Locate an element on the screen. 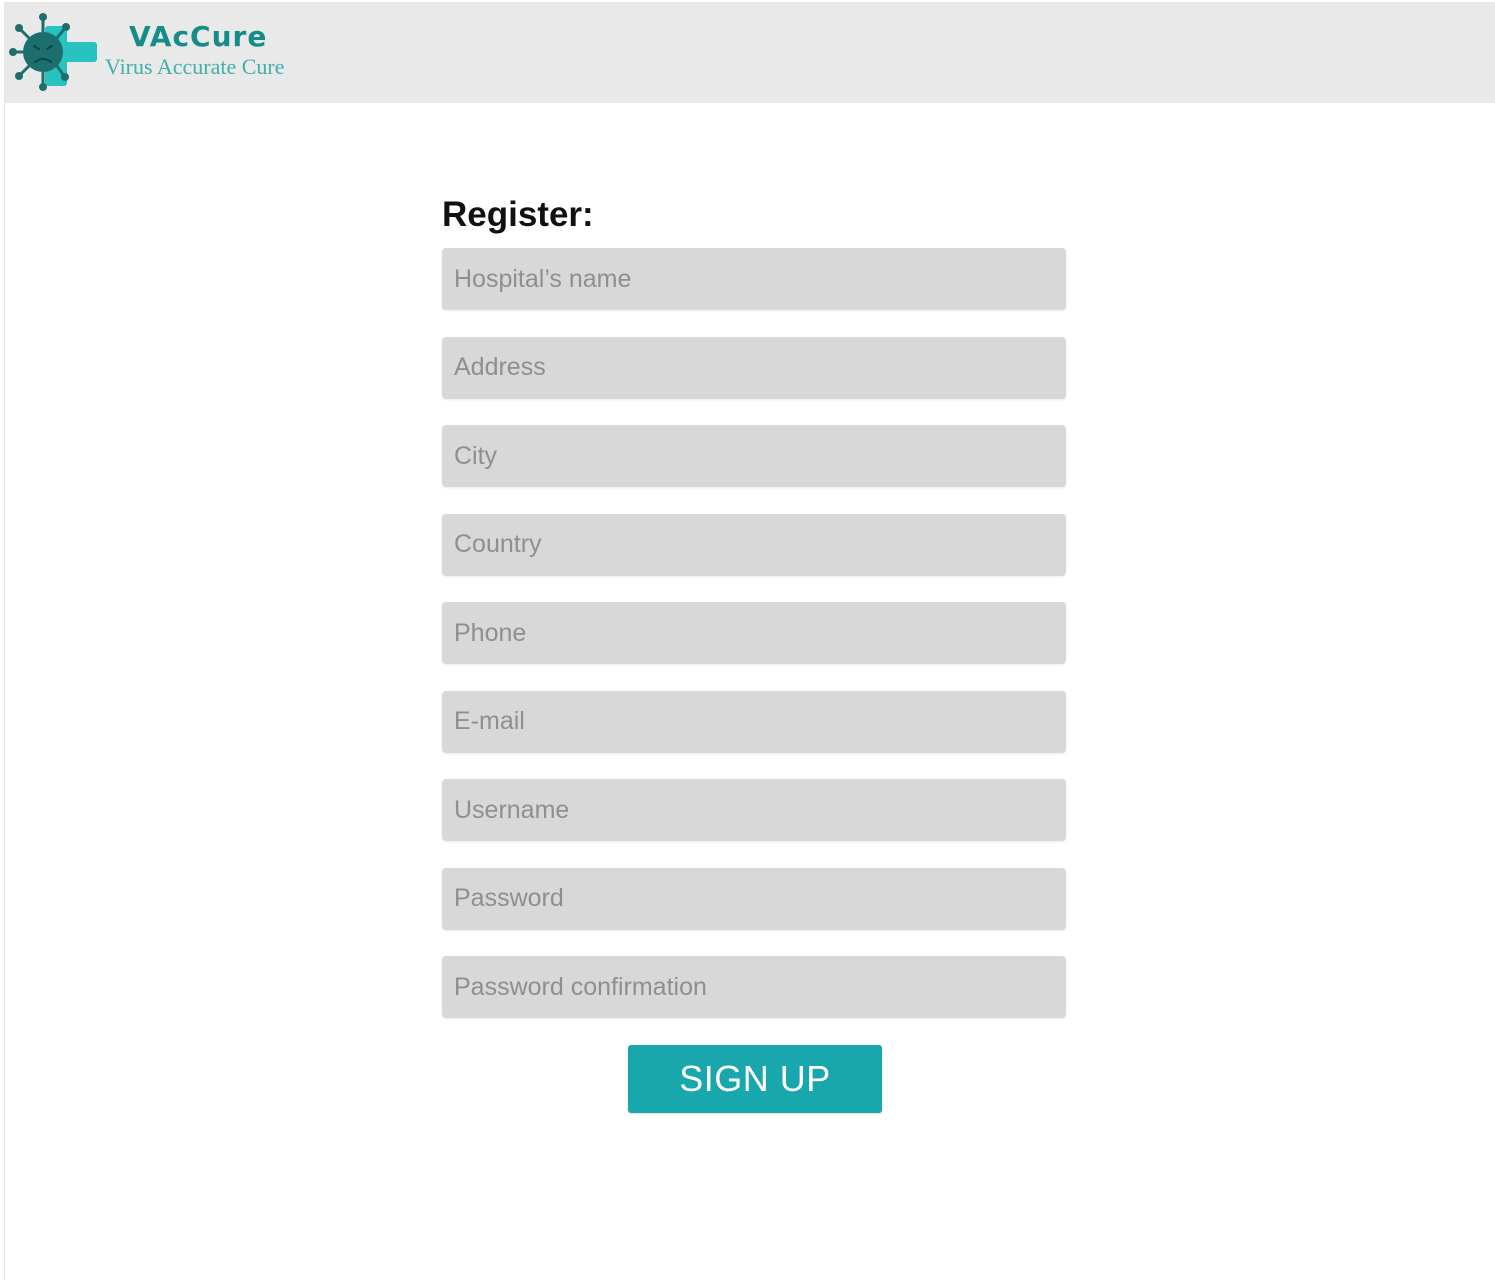 Image resolution: width=1495 pixels, height=1282 pixels. brand: VAcCure Virus Accurate Cure is located at coordinates (195, 50).